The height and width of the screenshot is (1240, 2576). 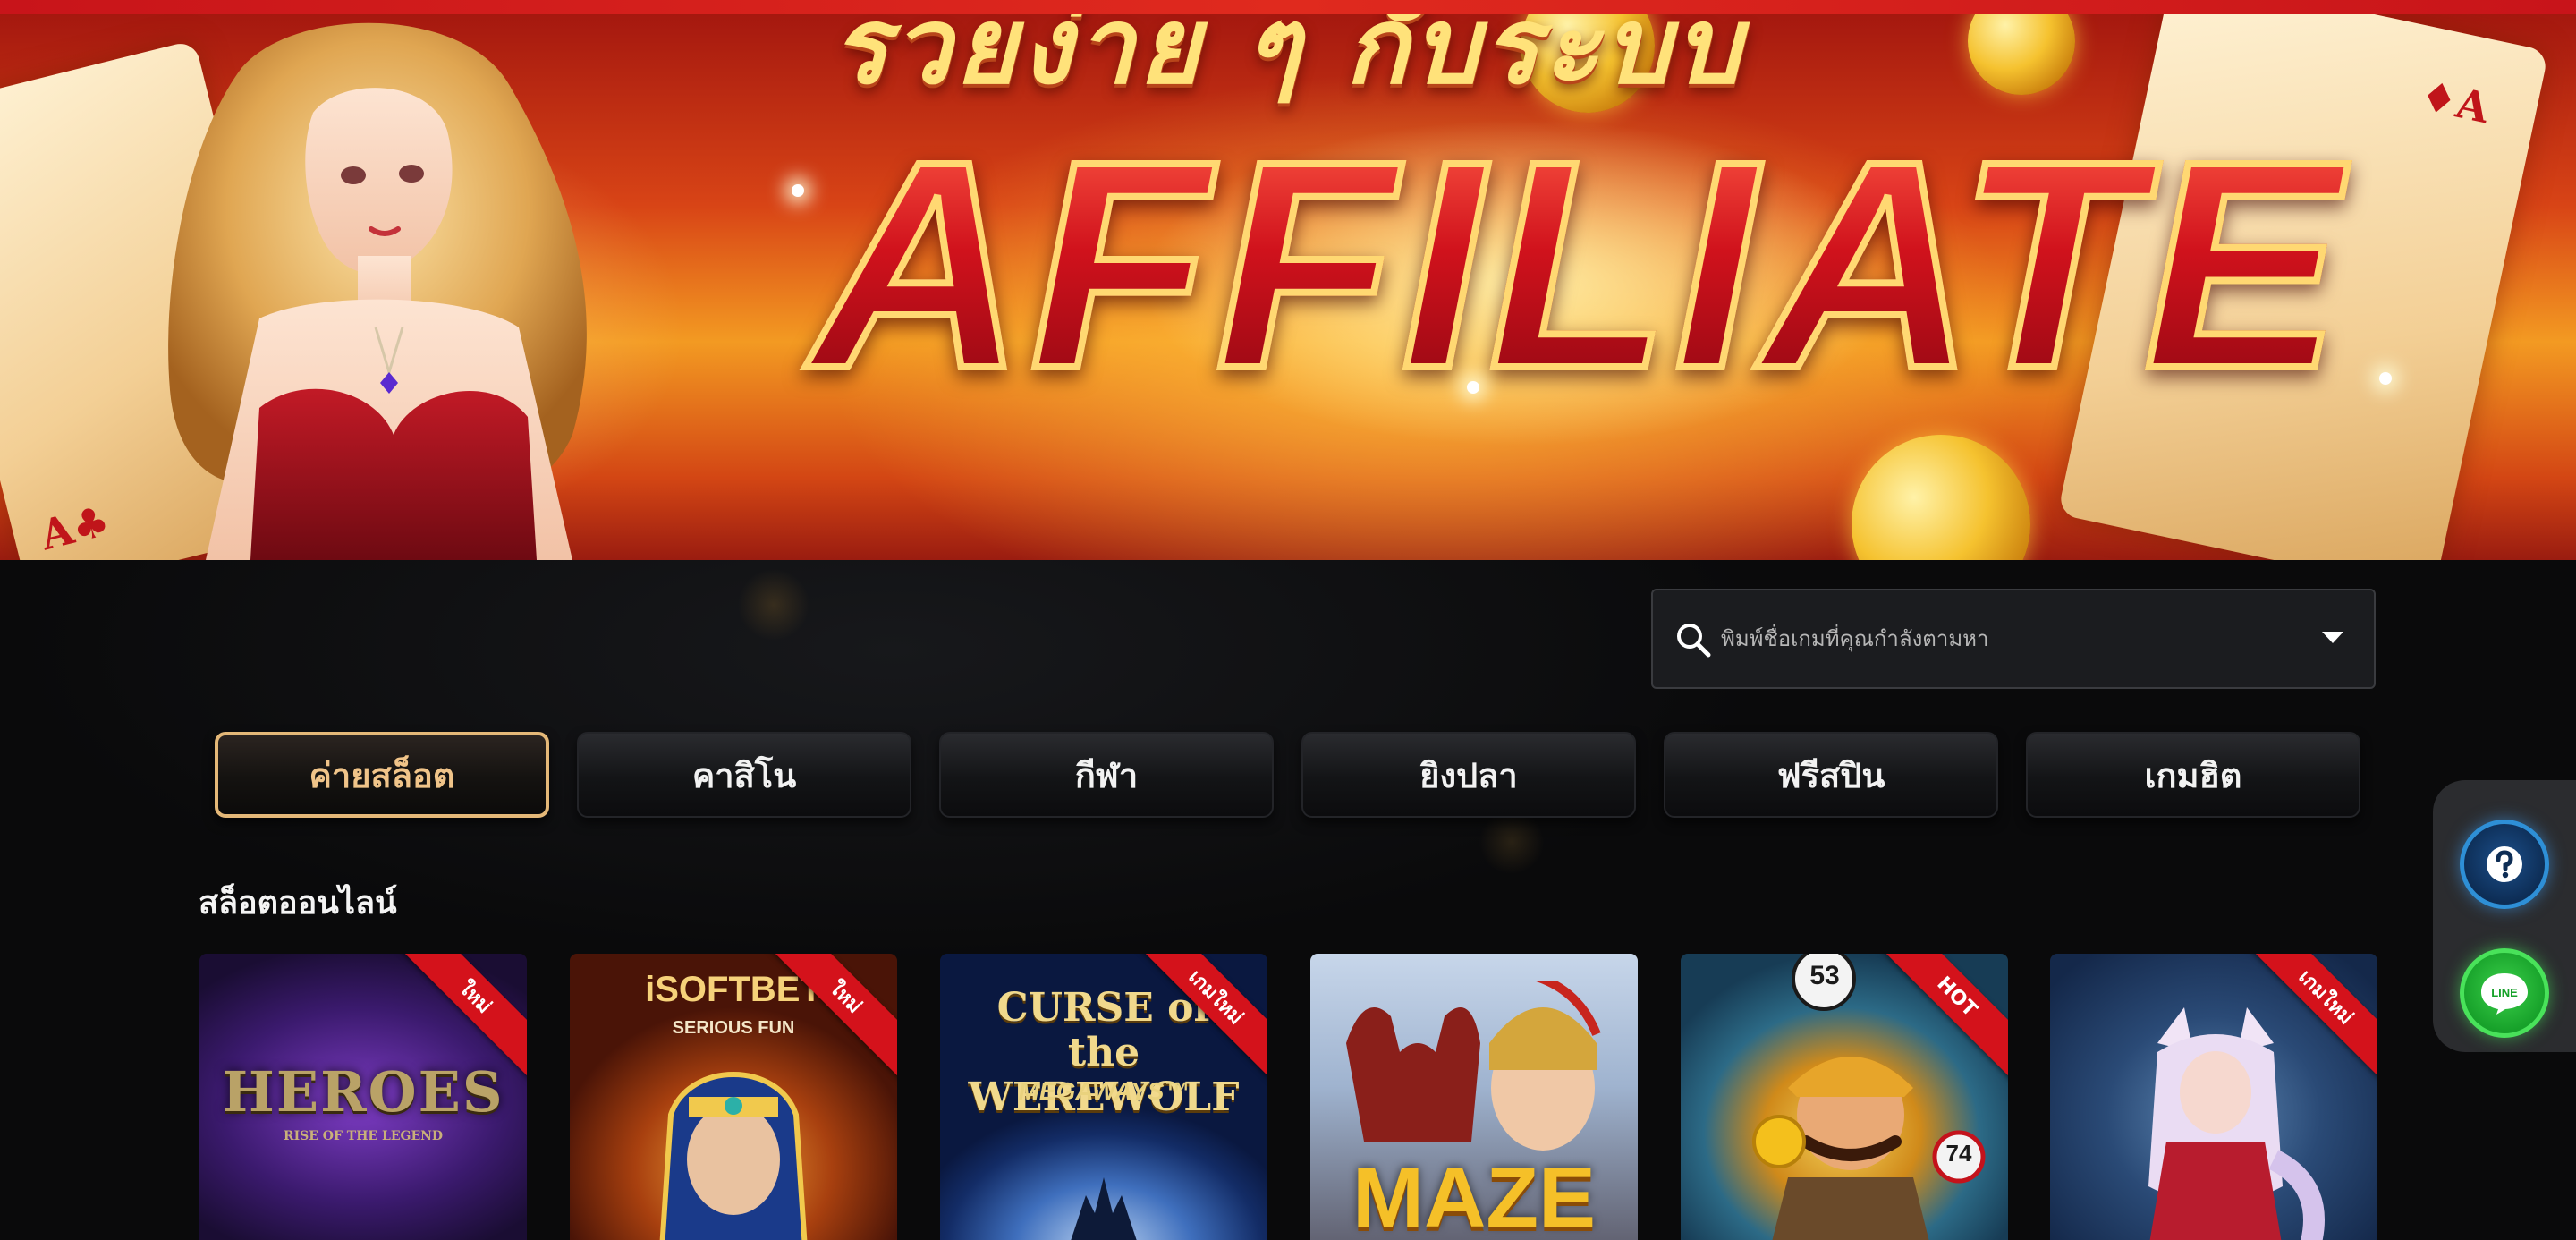 What do you see at coordinates (1840, 1148) in the screenshot?
I see `miner-character-icon` at bounding box center [1840, 1148].